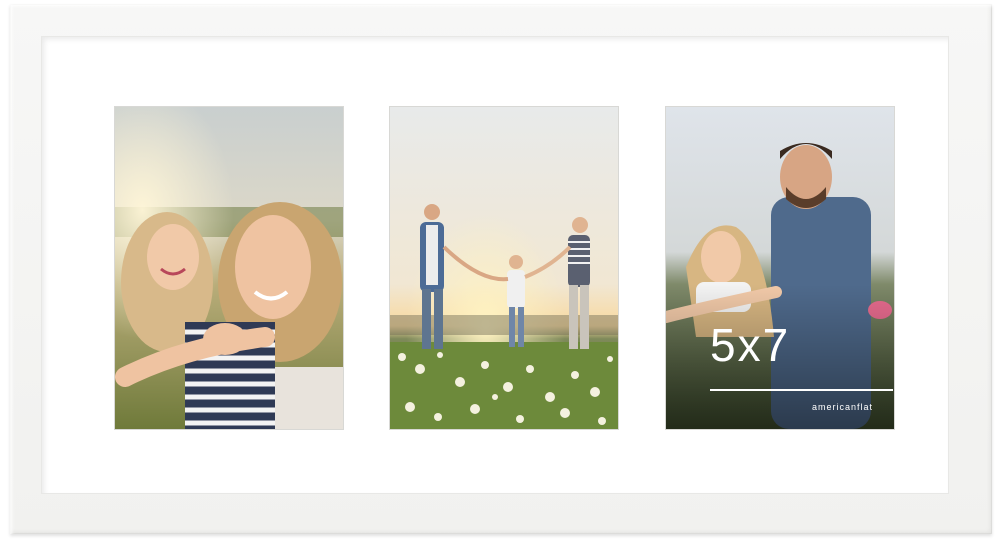 This screenshot has height=542, width=1000. I want to click on photo-family-walking, so click(504, 268).